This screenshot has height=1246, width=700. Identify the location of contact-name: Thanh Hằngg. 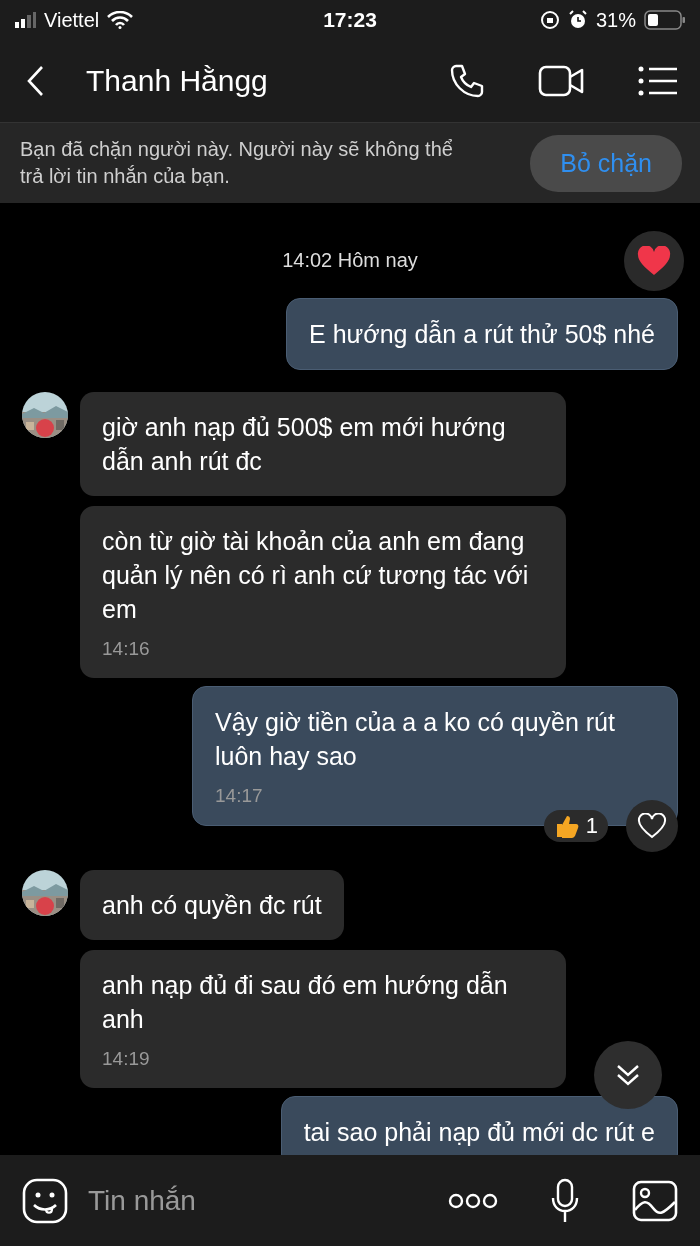
(177, 81).